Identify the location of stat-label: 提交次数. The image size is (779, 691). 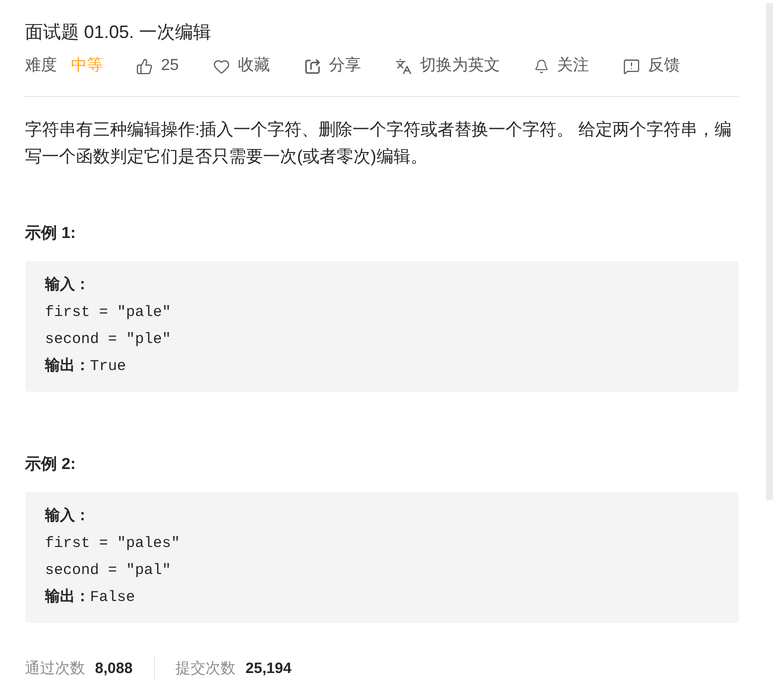
(206, 668).